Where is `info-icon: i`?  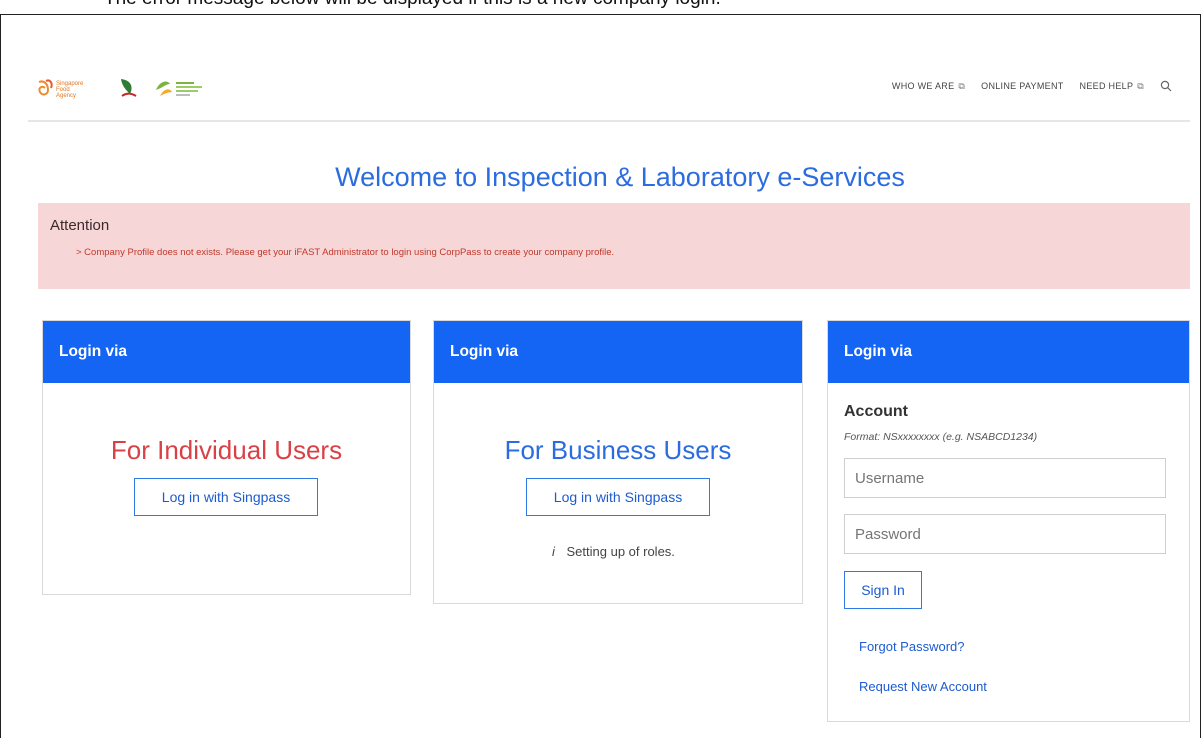
info-icon: i is located at coordinates (553, 551).